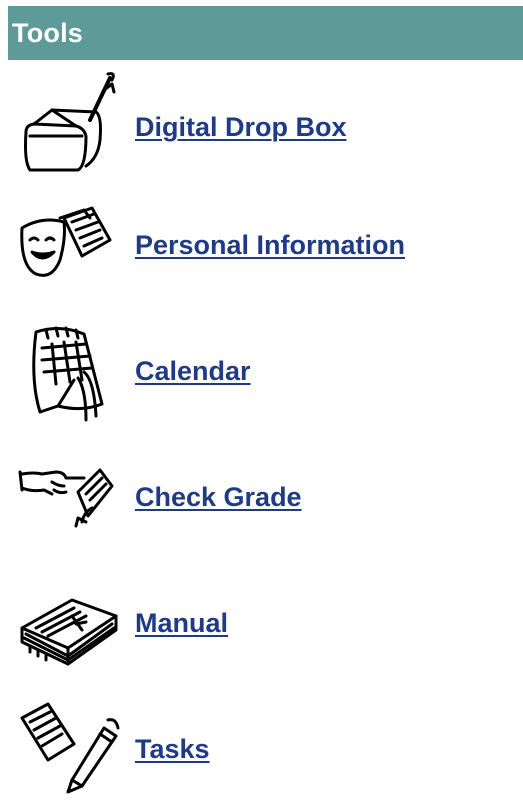 The image size is (523, 800). What do you see at coordinates (261, 371) in the screenshot?
I see `tool-item-calendar: Calendar` at bounding box center [261, 371].